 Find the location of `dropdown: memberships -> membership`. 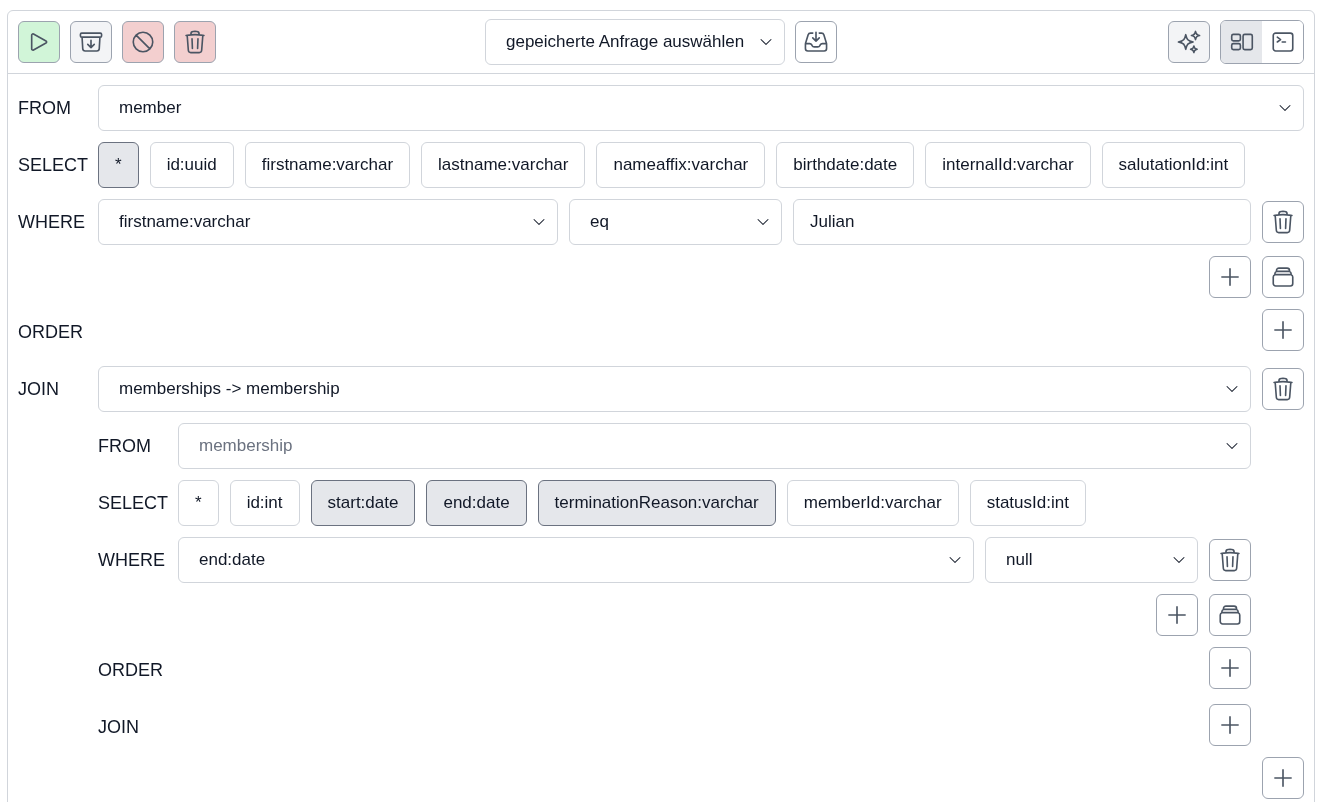

dropdown: memberships -> membership is located at coordinates (674, 389).